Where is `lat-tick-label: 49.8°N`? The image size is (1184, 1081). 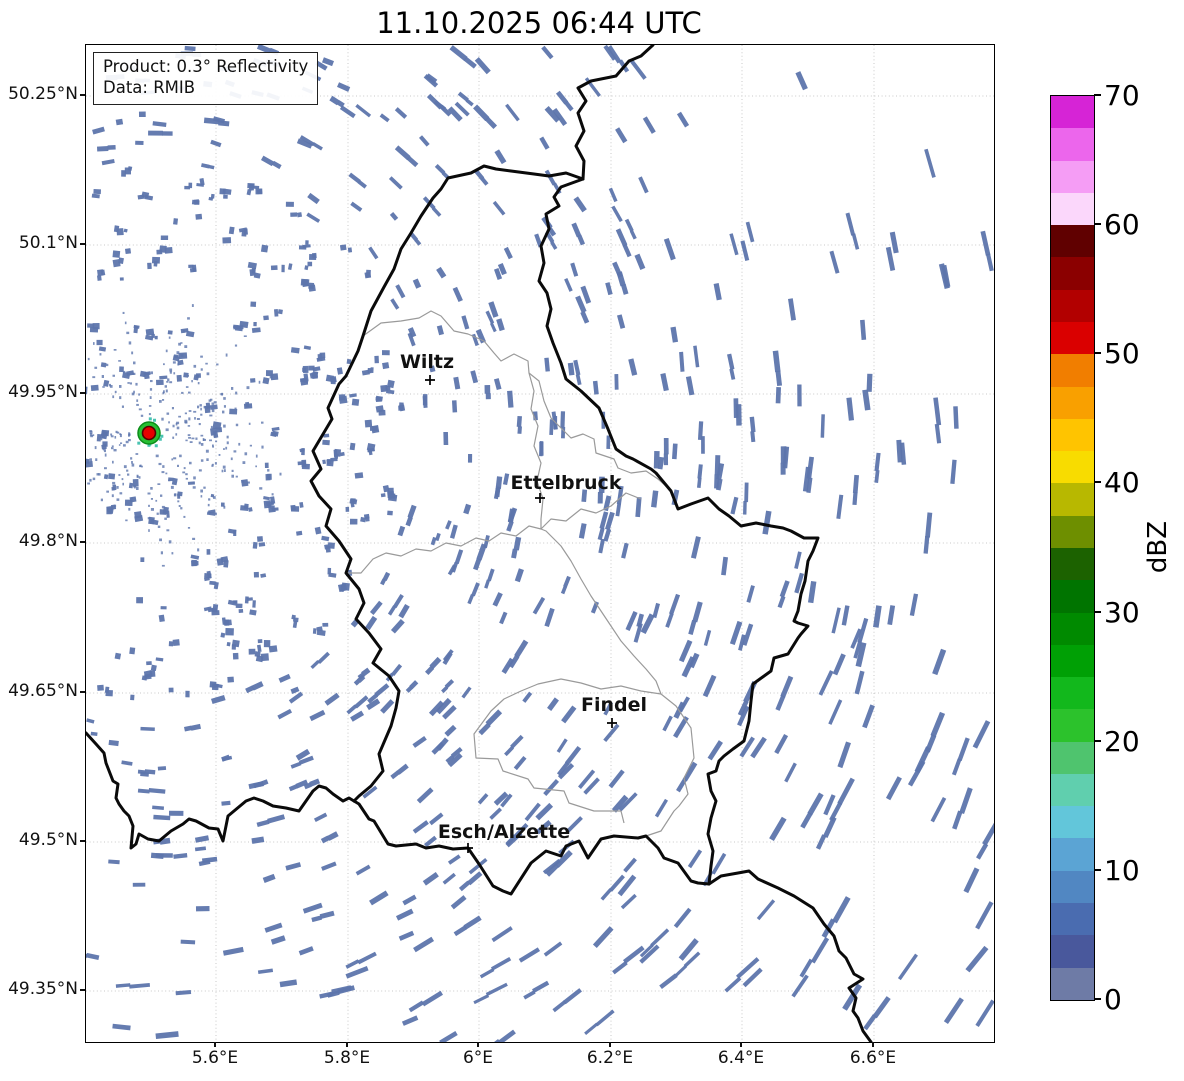 lat-tick-label: 49.8°N is located at coordinates (48, 541).